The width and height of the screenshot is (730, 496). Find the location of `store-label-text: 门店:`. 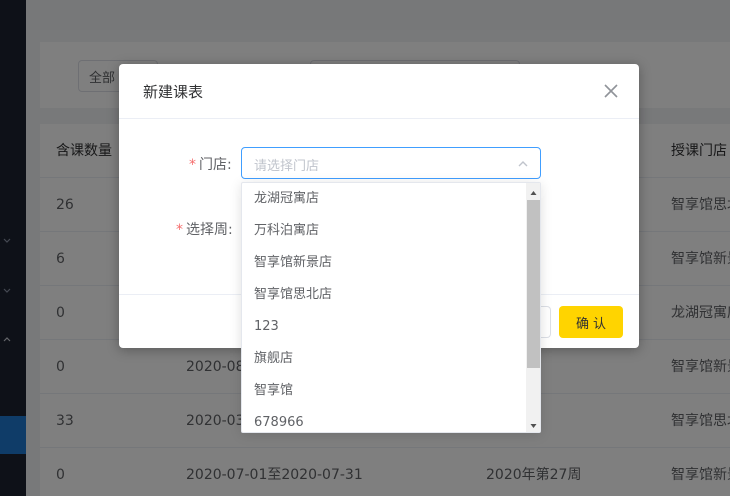

store-label-text: 门店: is located at coordinates (215, 165).